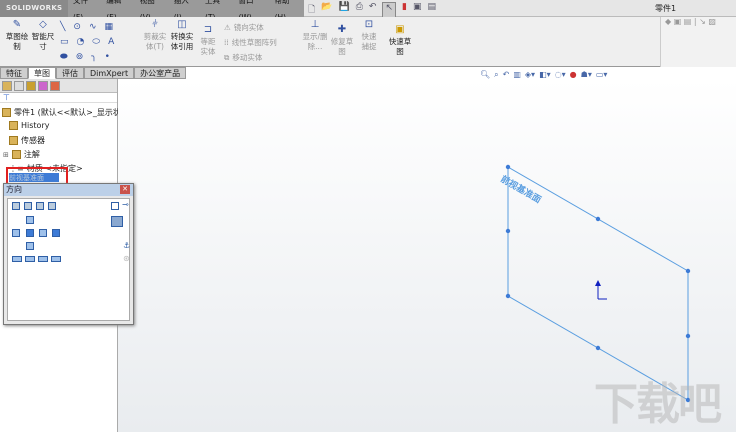 The width and height of the screenshot is (736, 432). What do you see at coordinates (62, 27) in the screenshot?
I see `line-icon: ╲` at bounding box center [62, 27].